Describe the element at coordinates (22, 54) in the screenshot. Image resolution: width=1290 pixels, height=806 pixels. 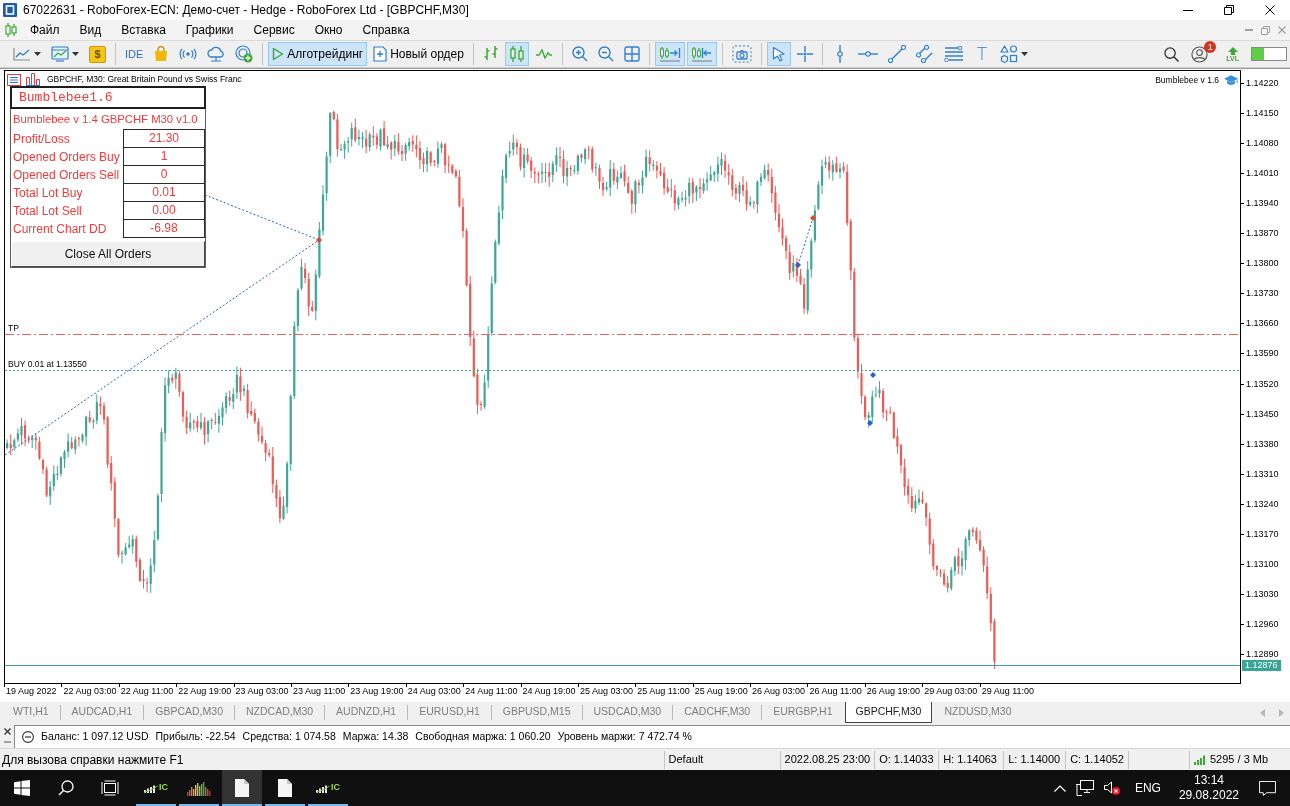
I see `line-chart-icon` at that location.